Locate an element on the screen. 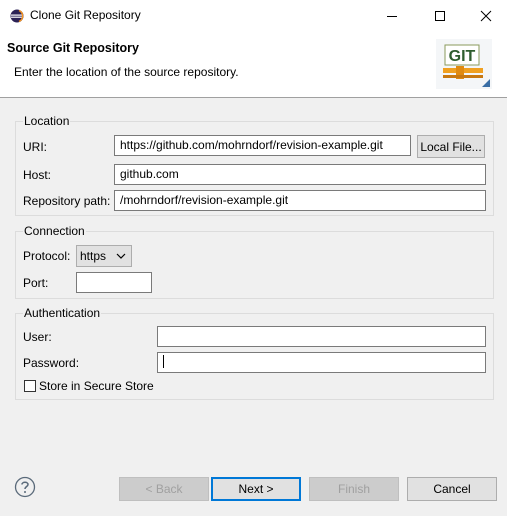 This screenshot has width=507, height=516. git-logo-text: GIT is located at coordinates (462, 56).